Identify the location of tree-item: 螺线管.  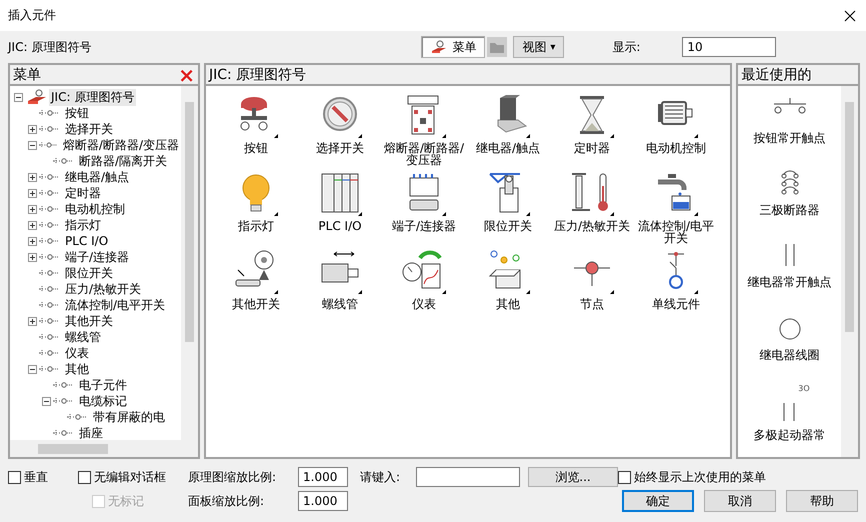
(83, 337).